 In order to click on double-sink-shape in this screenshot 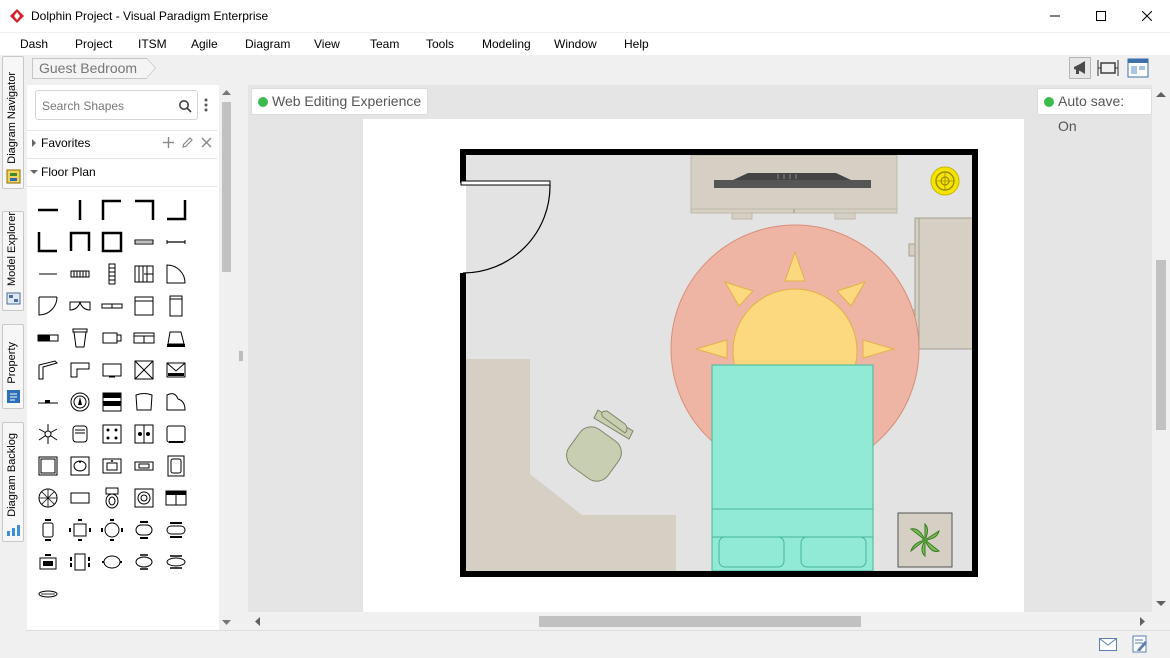, I will do `click(112, 466)`.